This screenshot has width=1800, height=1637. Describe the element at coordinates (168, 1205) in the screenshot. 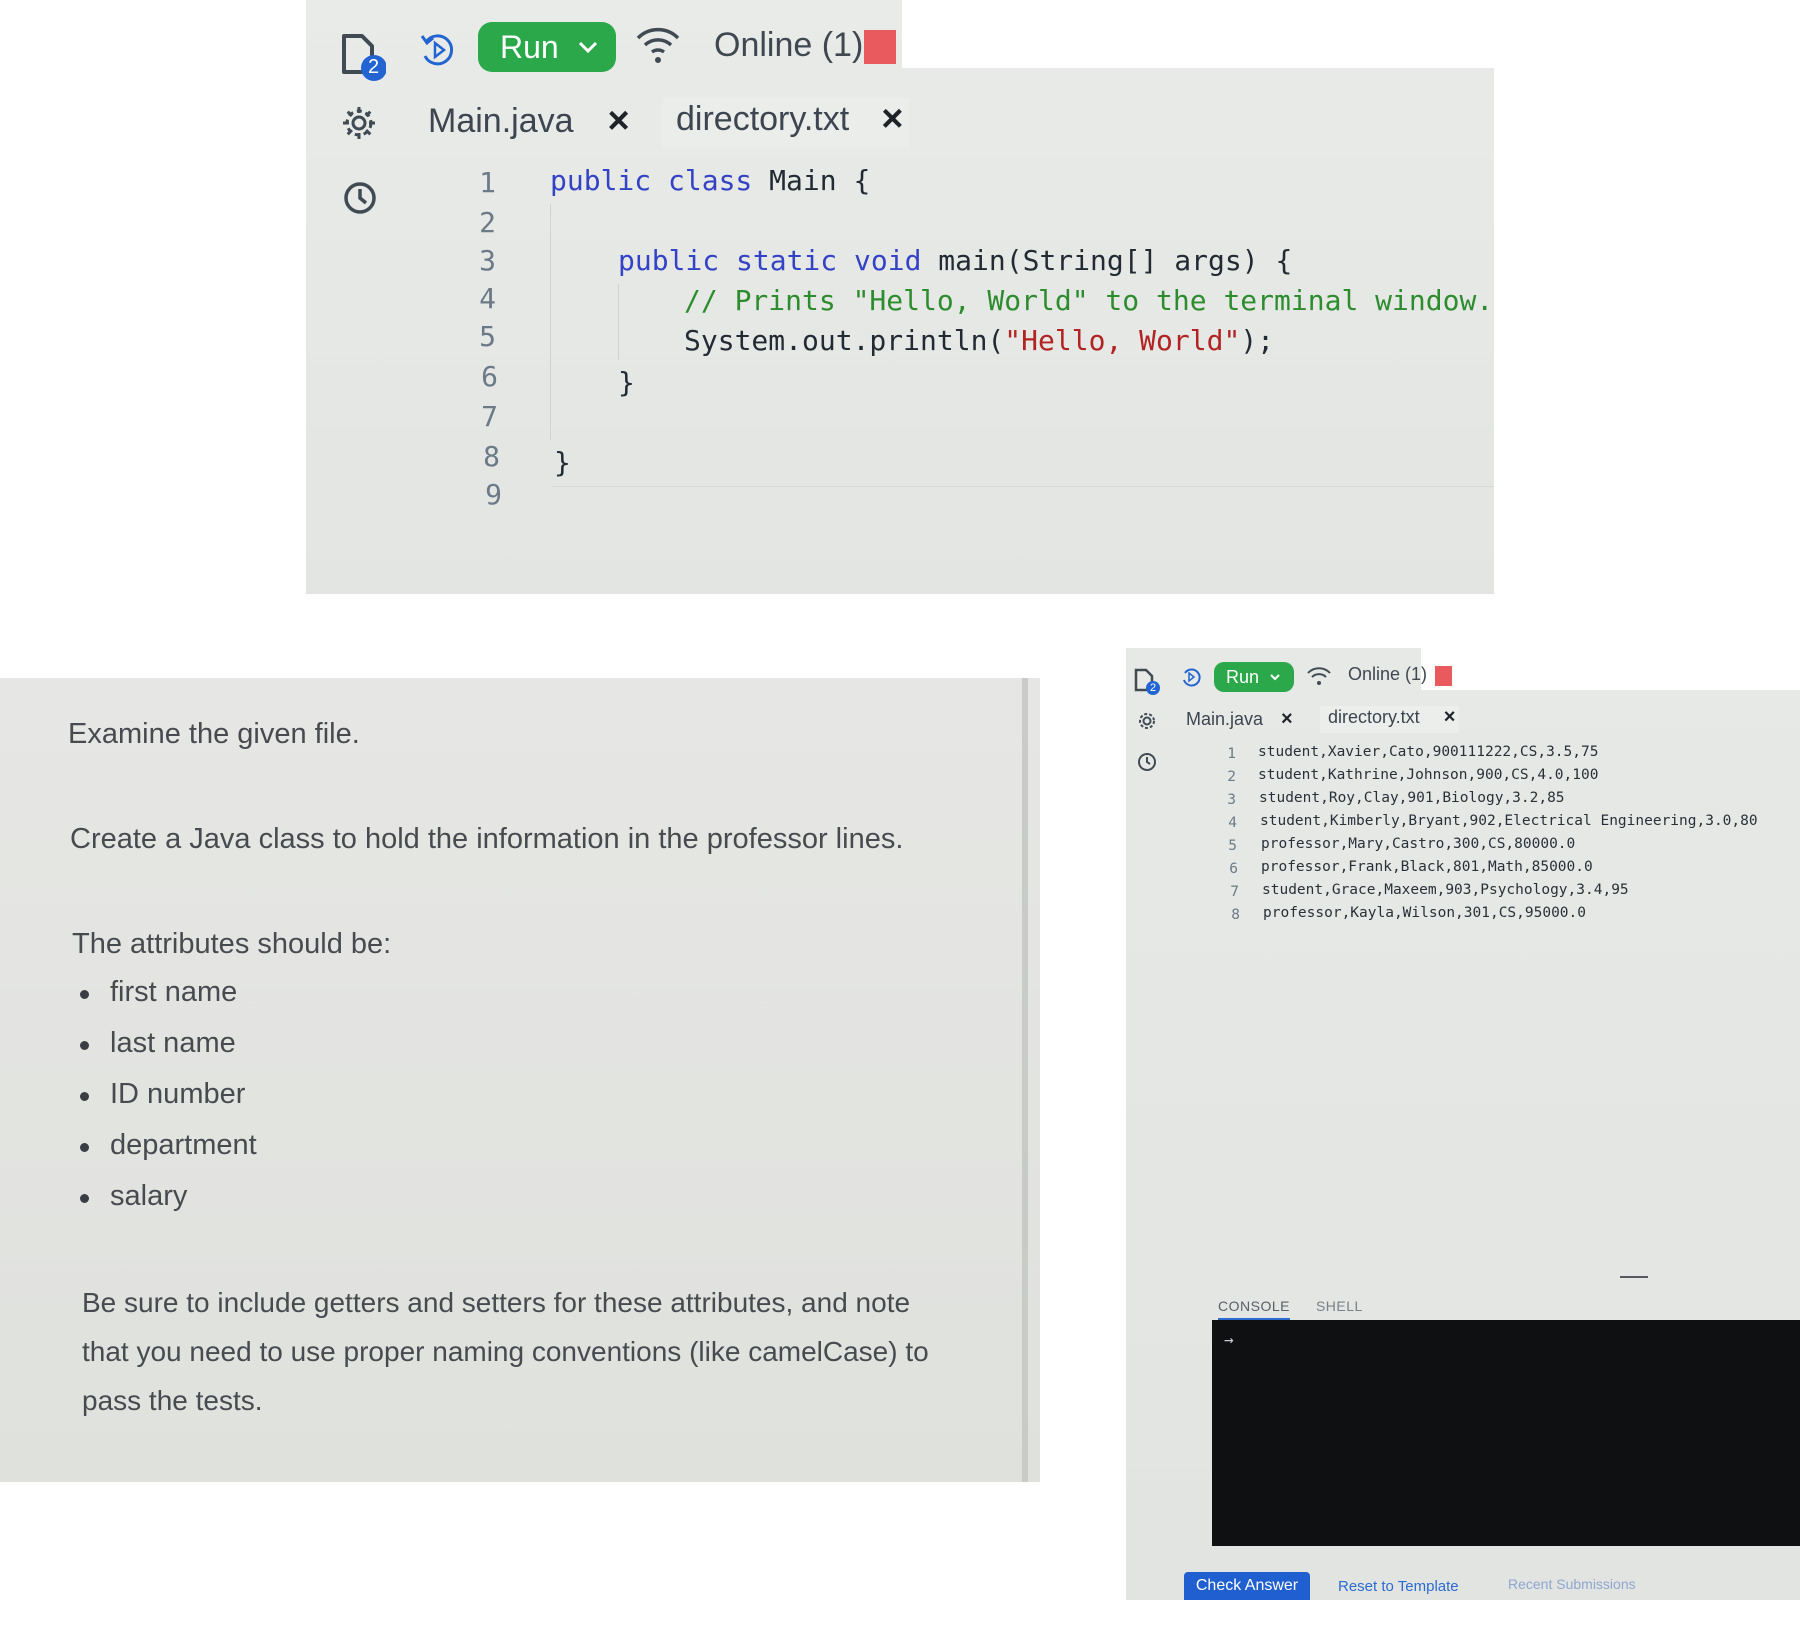

I see `list-item: salary` at that location.